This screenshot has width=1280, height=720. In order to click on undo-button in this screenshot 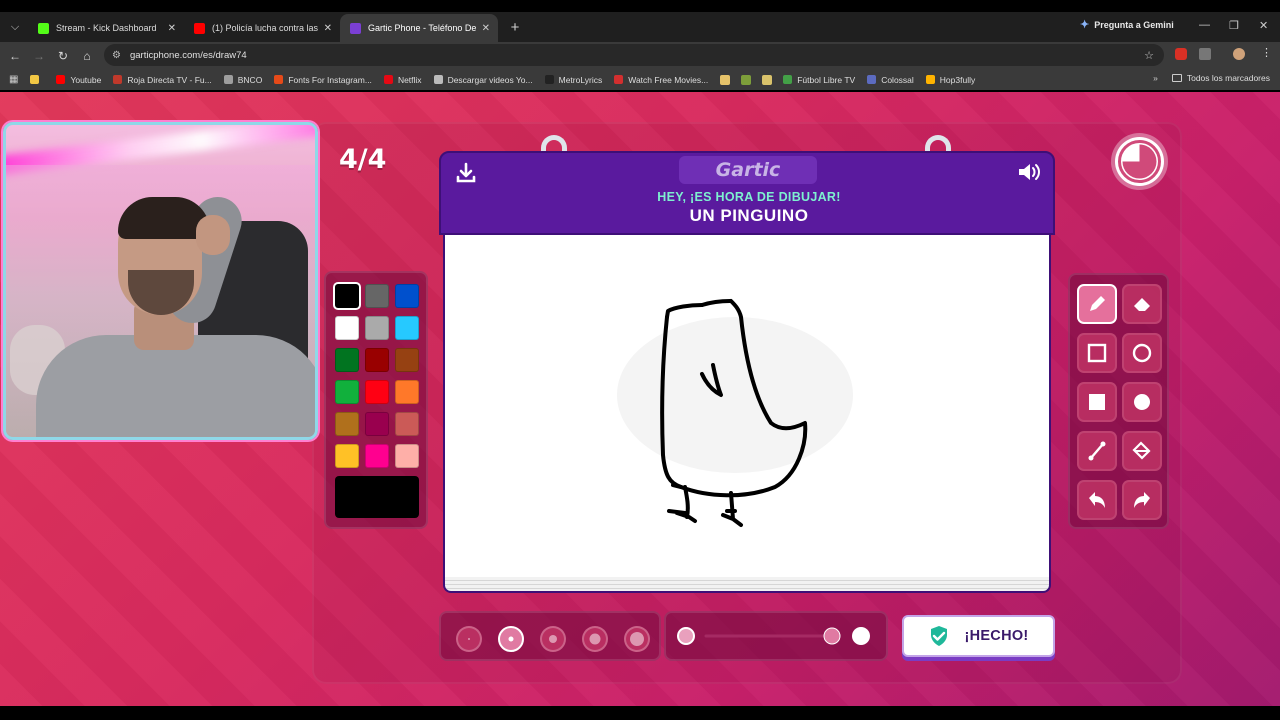, I will do `click(1097, 500)`.